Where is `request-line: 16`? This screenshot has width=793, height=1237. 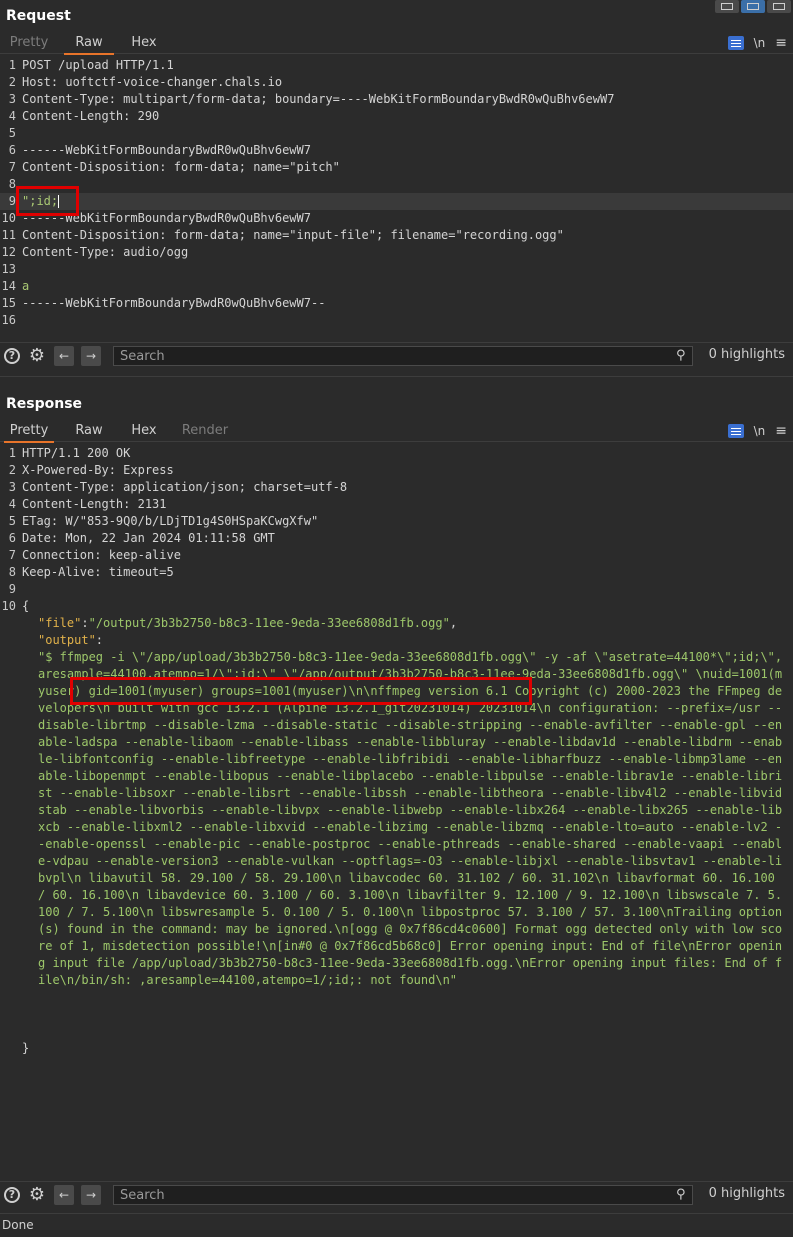
request-line: 16 is located at coordinates (8, 320).